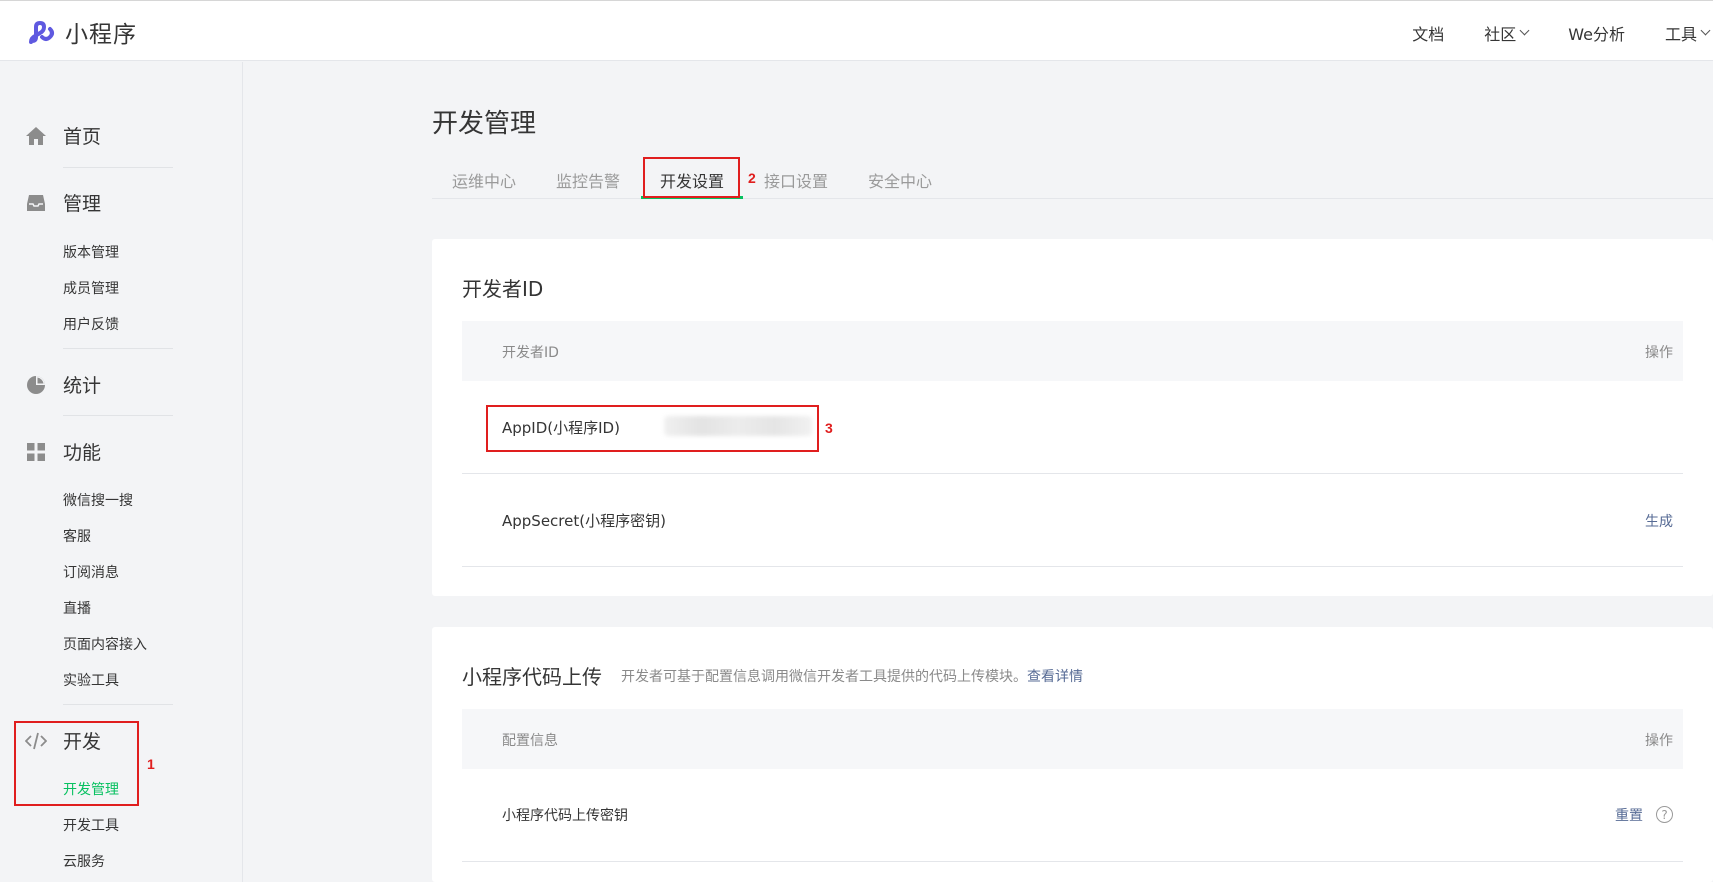  Describe the element at coordinates (530, 353) in the screenshot. I see `header-col-developer-id: 开发者ID` at that location.